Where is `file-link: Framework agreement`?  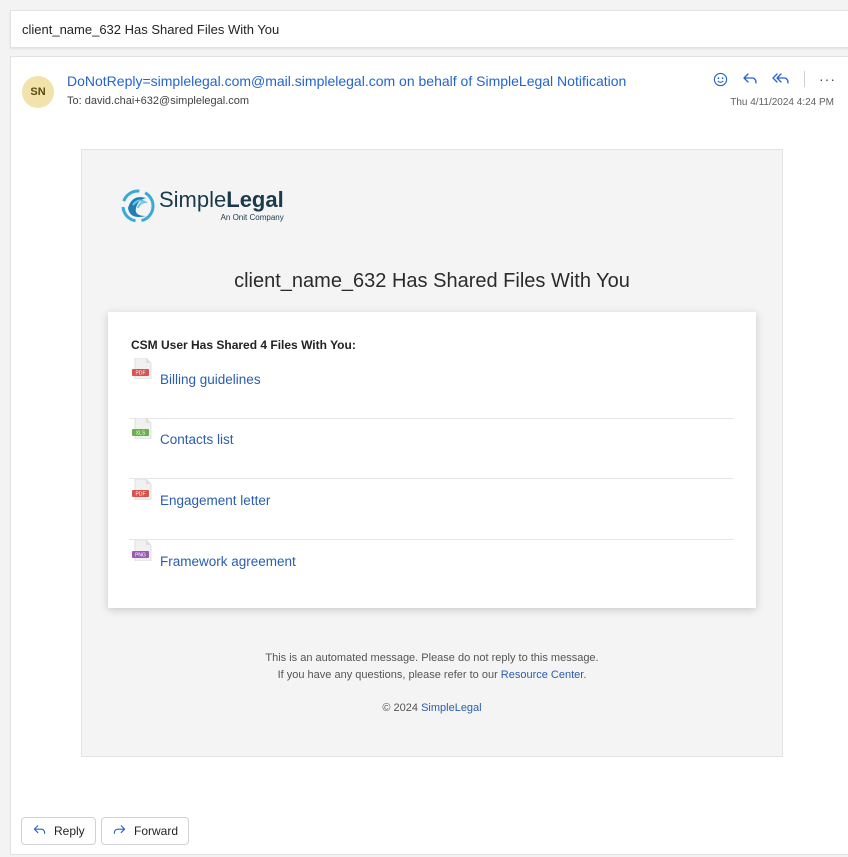
file-link: Framework agreement is located at coordinates (228, 561).